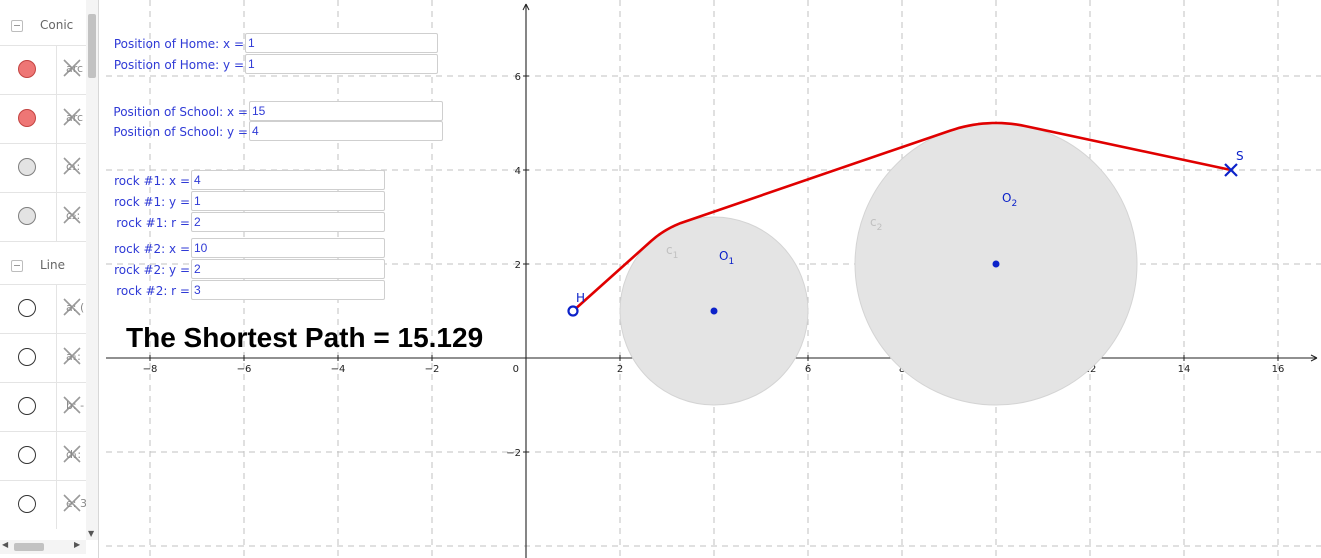  I want to click on vertical-scrollbar: ▼, so click(92, 270).